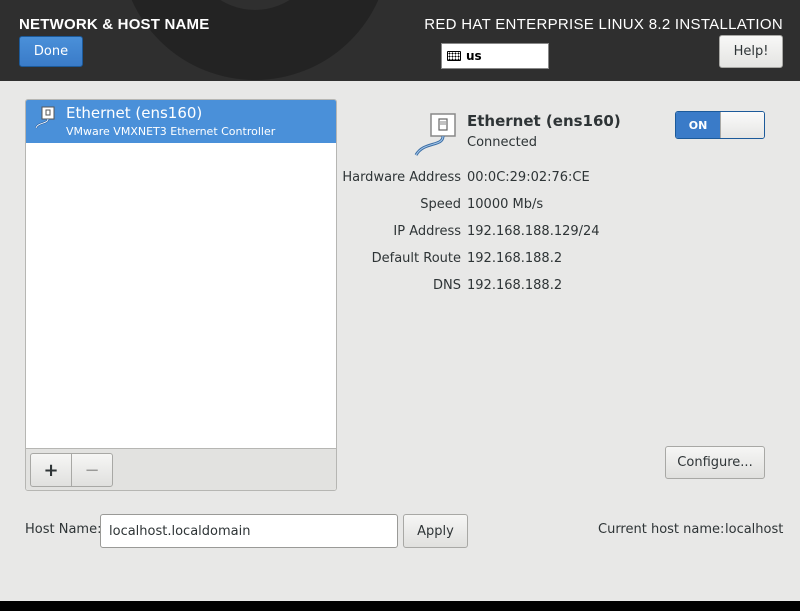  What do you see at coordinates (544, 121) in the screenshot?
I see `device-title: Ethernet (ens160)` at bounding box center [544, 121].